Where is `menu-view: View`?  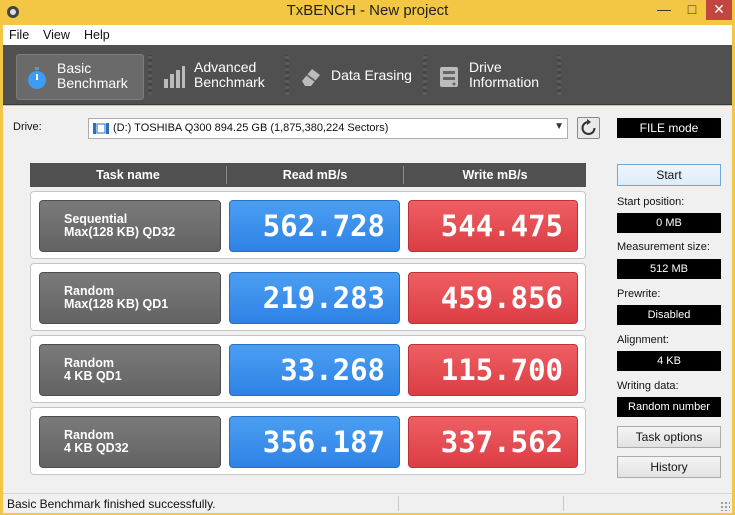 menu-view: View is located at coordinates (56, 35).